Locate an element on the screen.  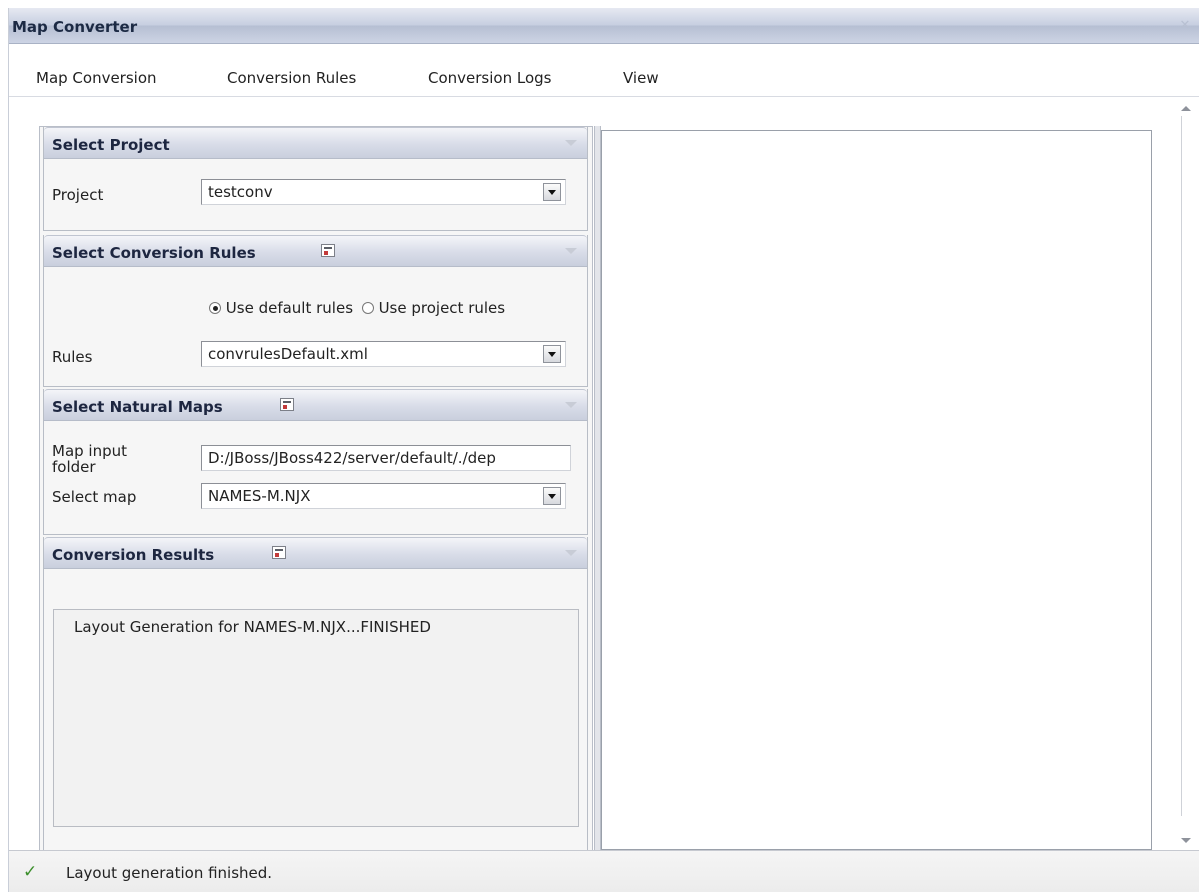
select-map-label: Select map is located at coordinates (94, 497).